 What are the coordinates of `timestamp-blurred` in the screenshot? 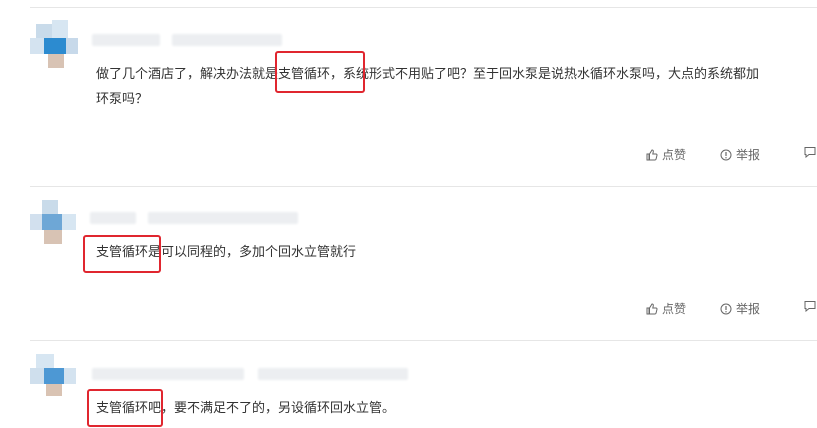 It's located at (333, 374).